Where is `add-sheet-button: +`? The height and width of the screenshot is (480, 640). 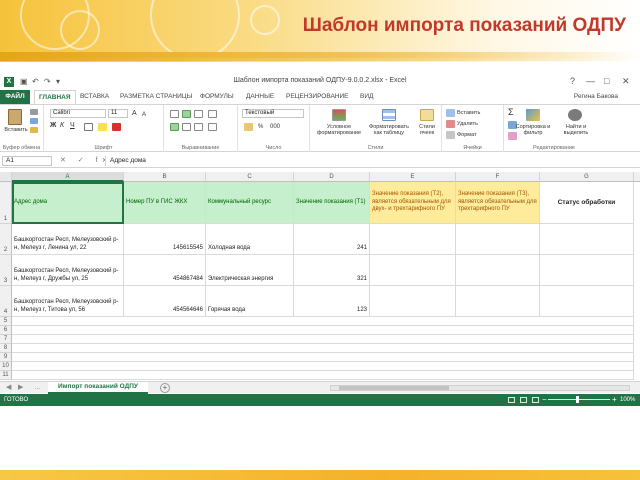 add-sheet-button: + is located at coordinates (165, 388).